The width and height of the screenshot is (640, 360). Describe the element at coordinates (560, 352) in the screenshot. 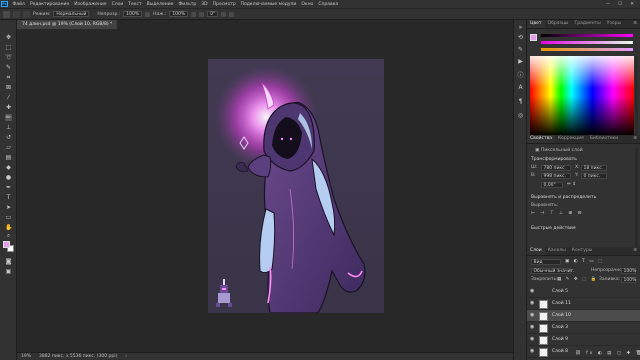

I see `layer-name: Слой 8` at that location.